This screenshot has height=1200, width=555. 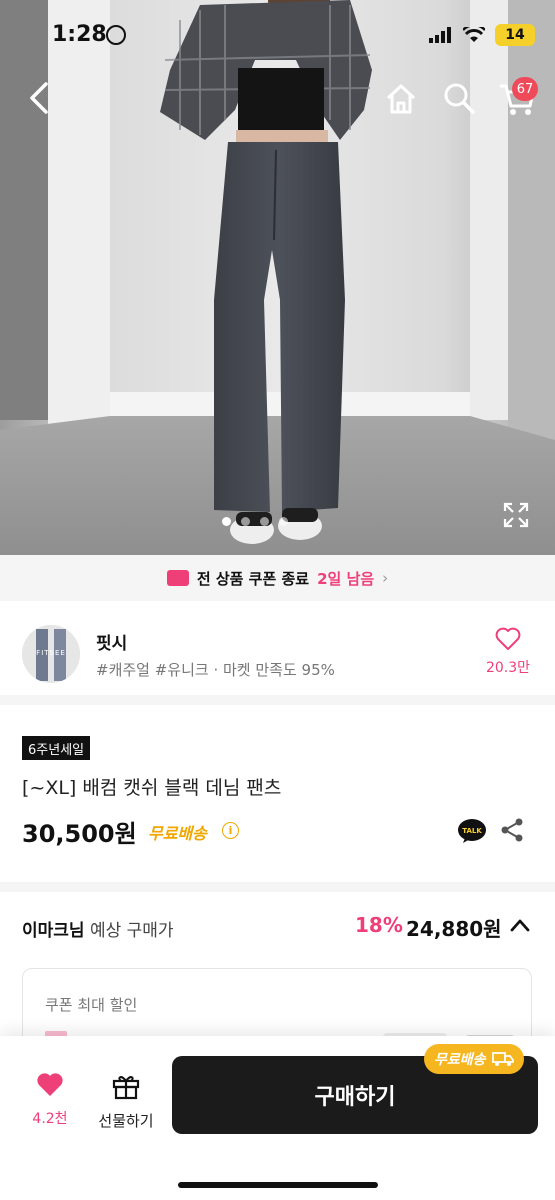 What do you see at coordinates (79, 834) in the screenshot?
I see `product-price: 30,500원` at bounding box center [79, 834].